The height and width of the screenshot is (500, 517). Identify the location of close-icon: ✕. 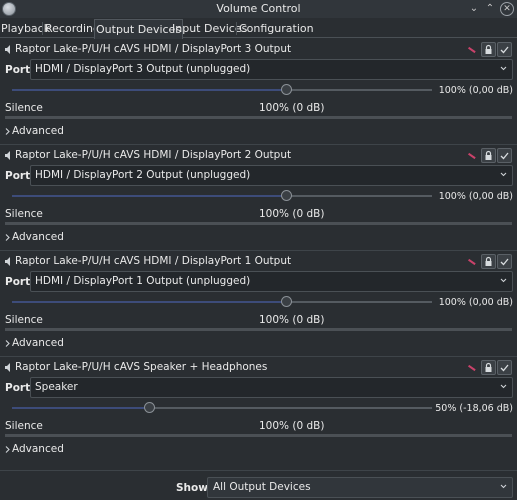
(507, 9).